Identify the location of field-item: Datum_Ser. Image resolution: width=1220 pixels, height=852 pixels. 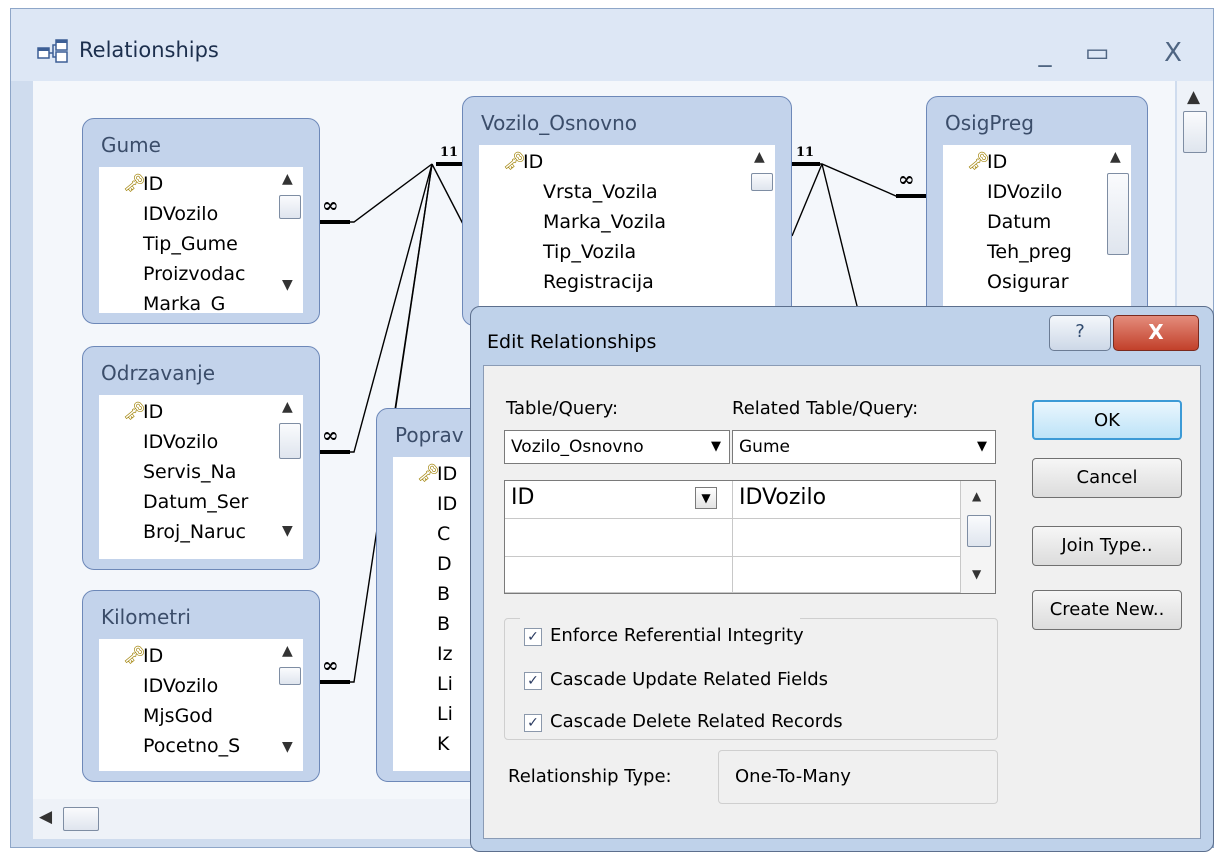
(195, 502).